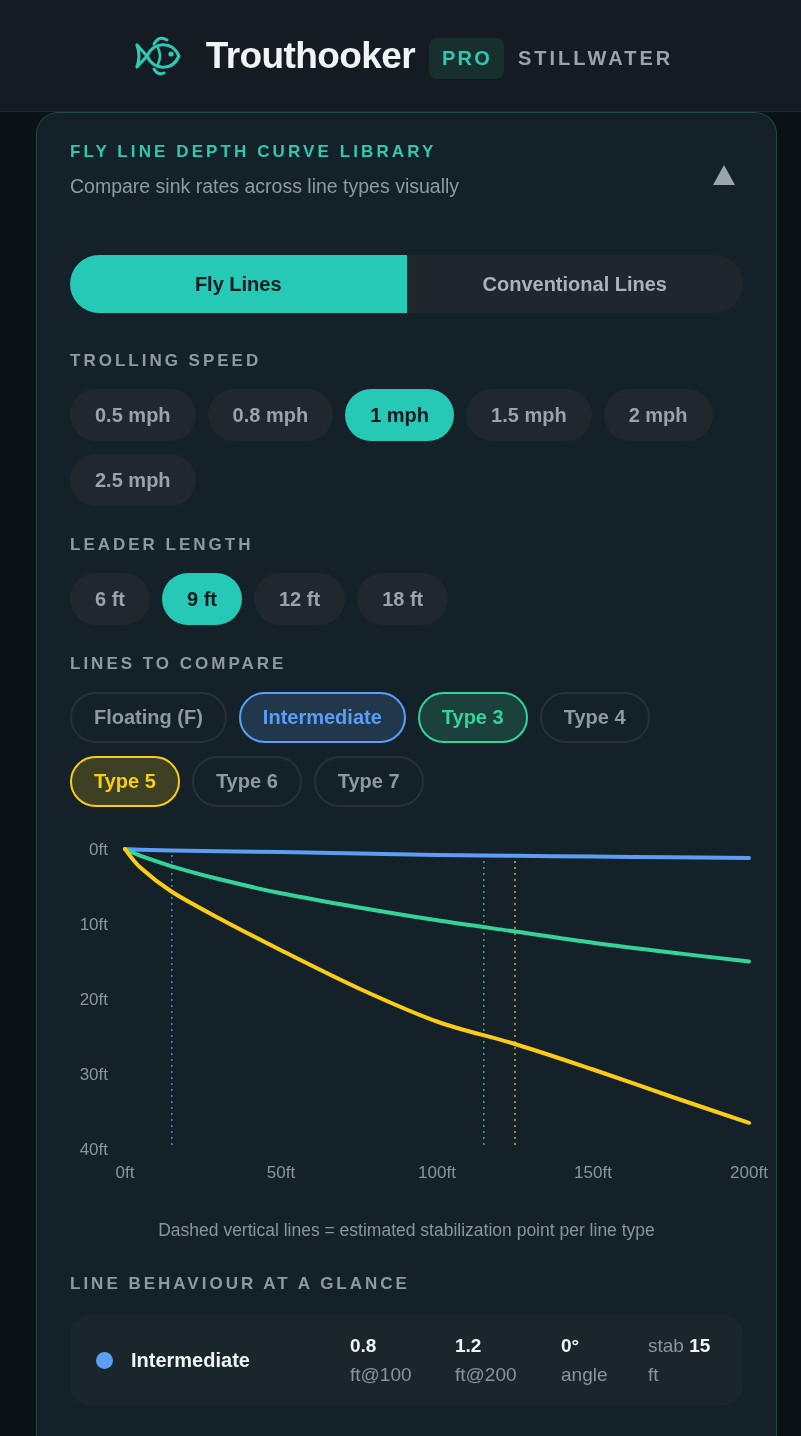  Describe the element at coordinates (529, 415) in the screenshot. I see `speed-chip: 1.5 mph` at that location.